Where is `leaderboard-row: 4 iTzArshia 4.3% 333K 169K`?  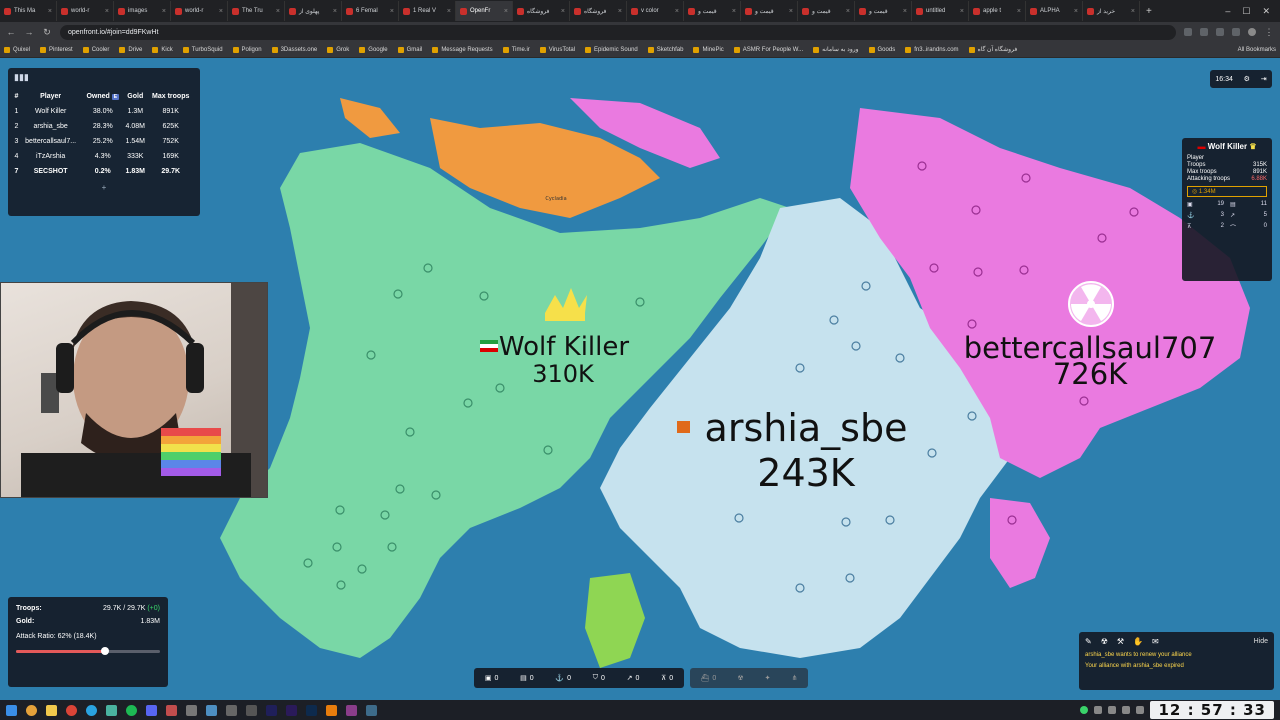 leaderboard-row: 4 iTzArshia 4.3% 333K 169K is located at coordinates (104, 156).